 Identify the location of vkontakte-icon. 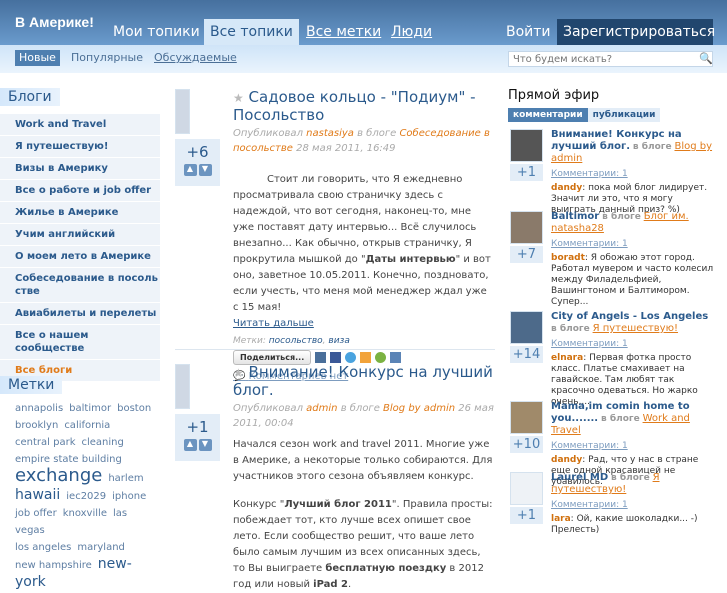
(321, 357).